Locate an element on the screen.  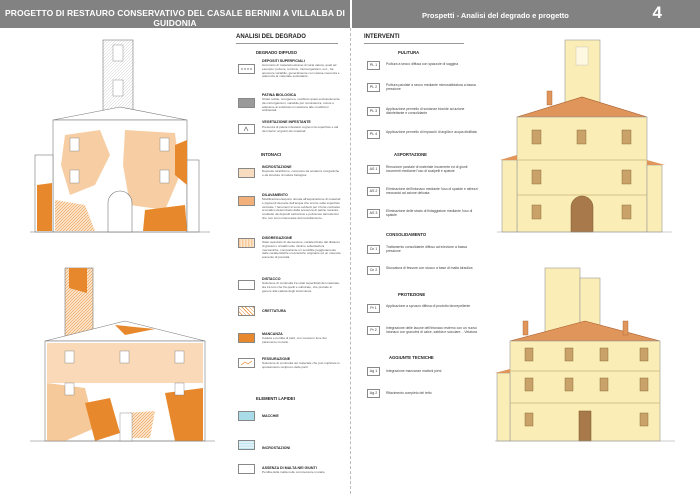
center-divider is located at coordinates (350, 261).